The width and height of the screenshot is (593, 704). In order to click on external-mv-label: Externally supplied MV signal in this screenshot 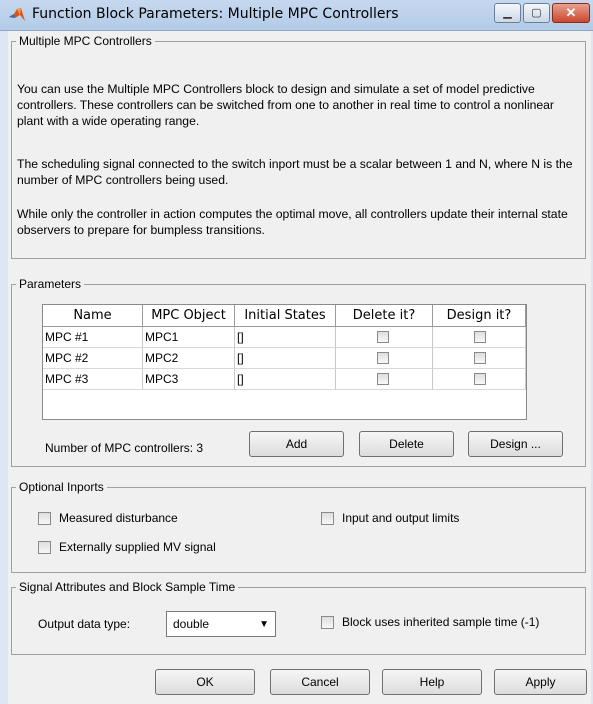, I will do `click(137, 547)`.